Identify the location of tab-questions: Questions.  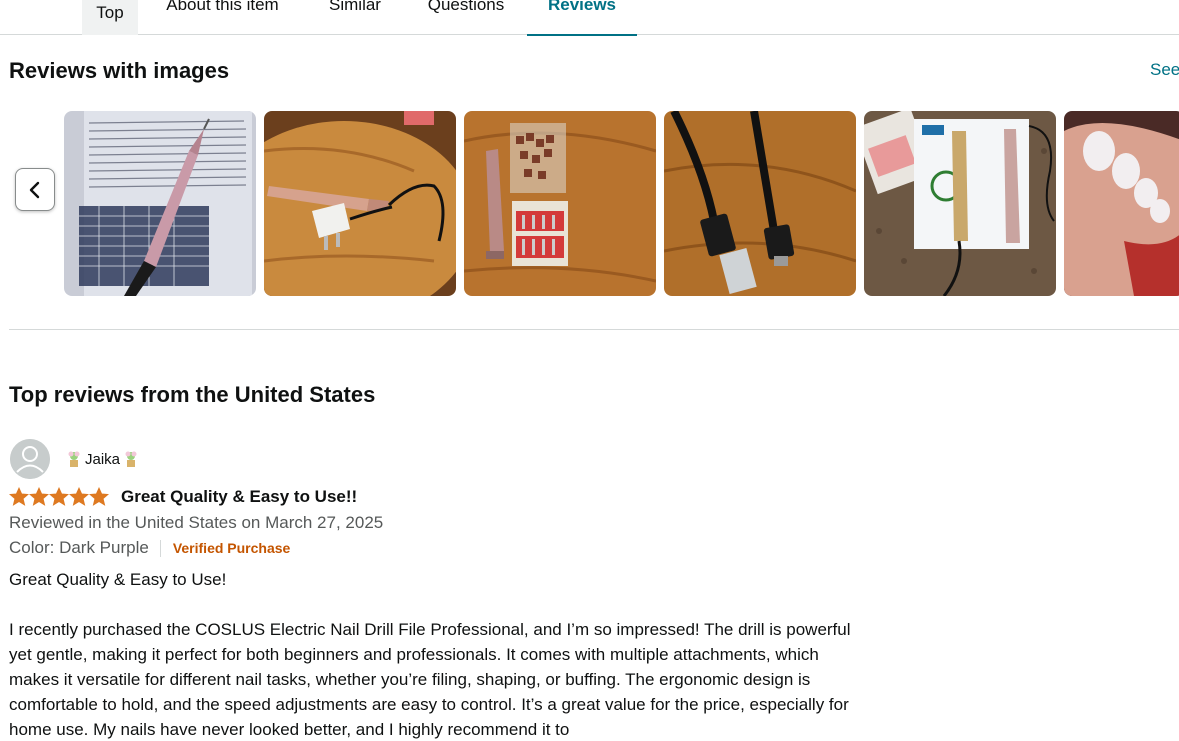
(466, 17).